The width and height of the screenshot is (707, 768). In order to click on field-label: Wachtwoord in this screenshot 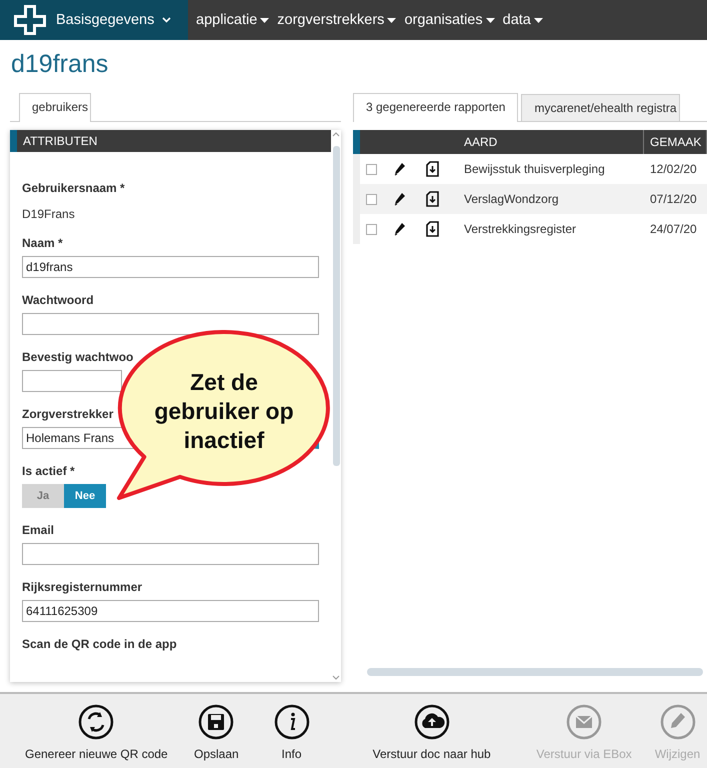, I will do `click(58, 300)`.